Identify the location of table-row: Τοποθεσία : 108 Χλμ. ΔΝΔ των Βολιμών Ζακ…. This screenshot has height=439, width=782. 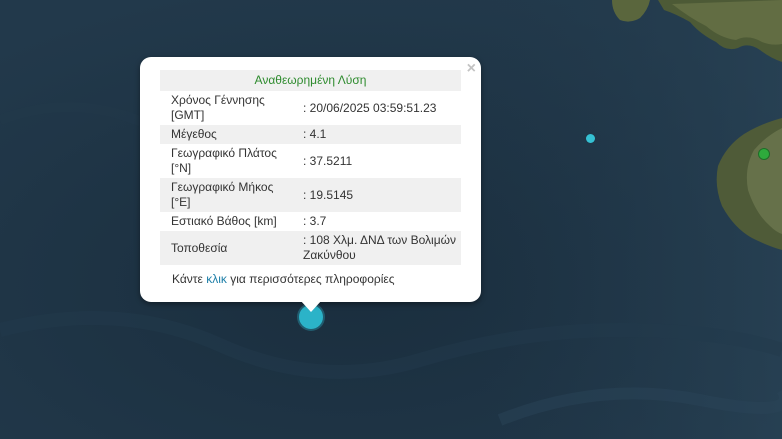
(310, 248).